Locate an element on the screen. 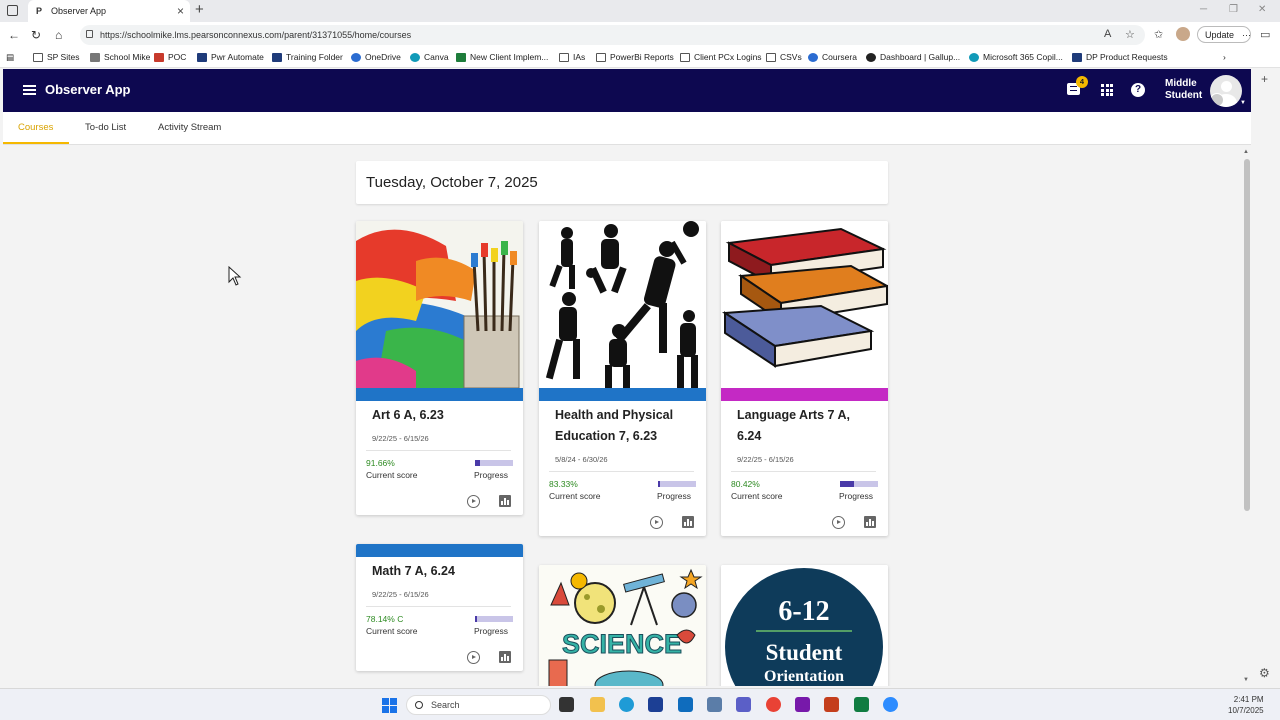 This screenshot has height=720, width=1280. close-tab-icon: × is located at coordinates (180, 11).